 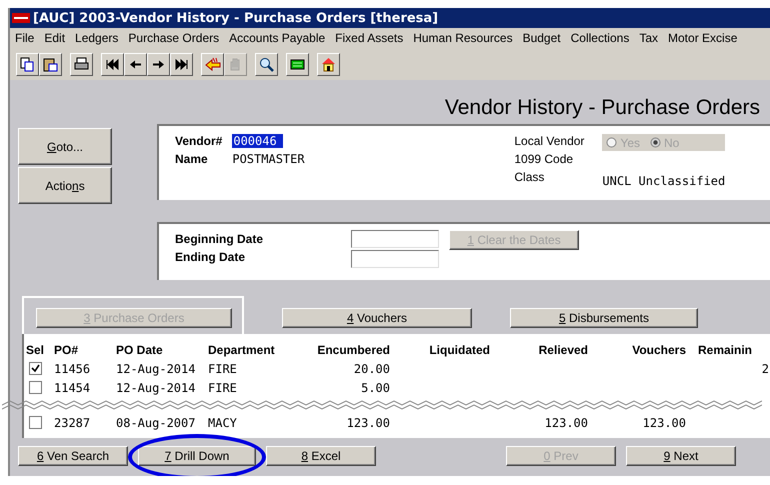 I want to click on table-cell-text: 11456, so click(x=73, y=369).